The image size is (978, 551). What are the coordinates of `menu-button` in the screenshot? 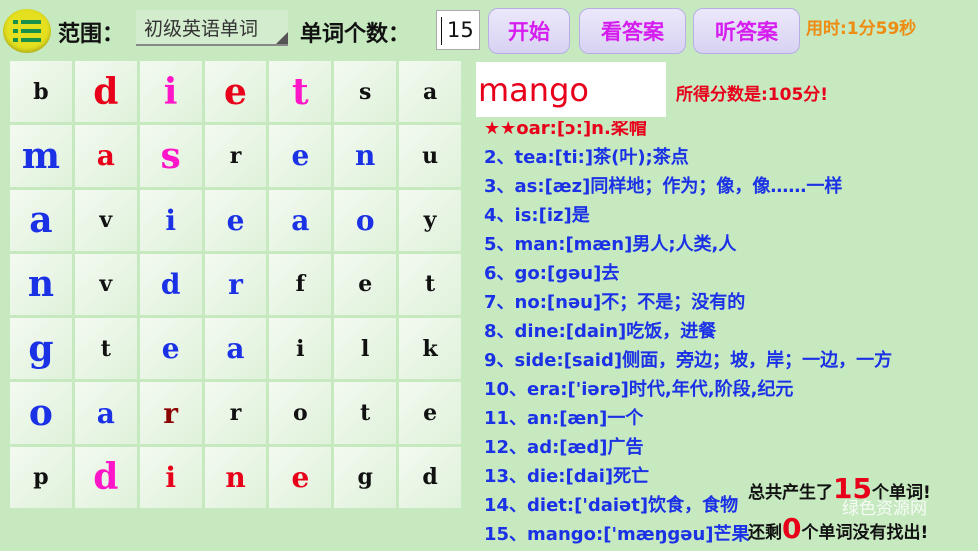 It's located at (27, 31).